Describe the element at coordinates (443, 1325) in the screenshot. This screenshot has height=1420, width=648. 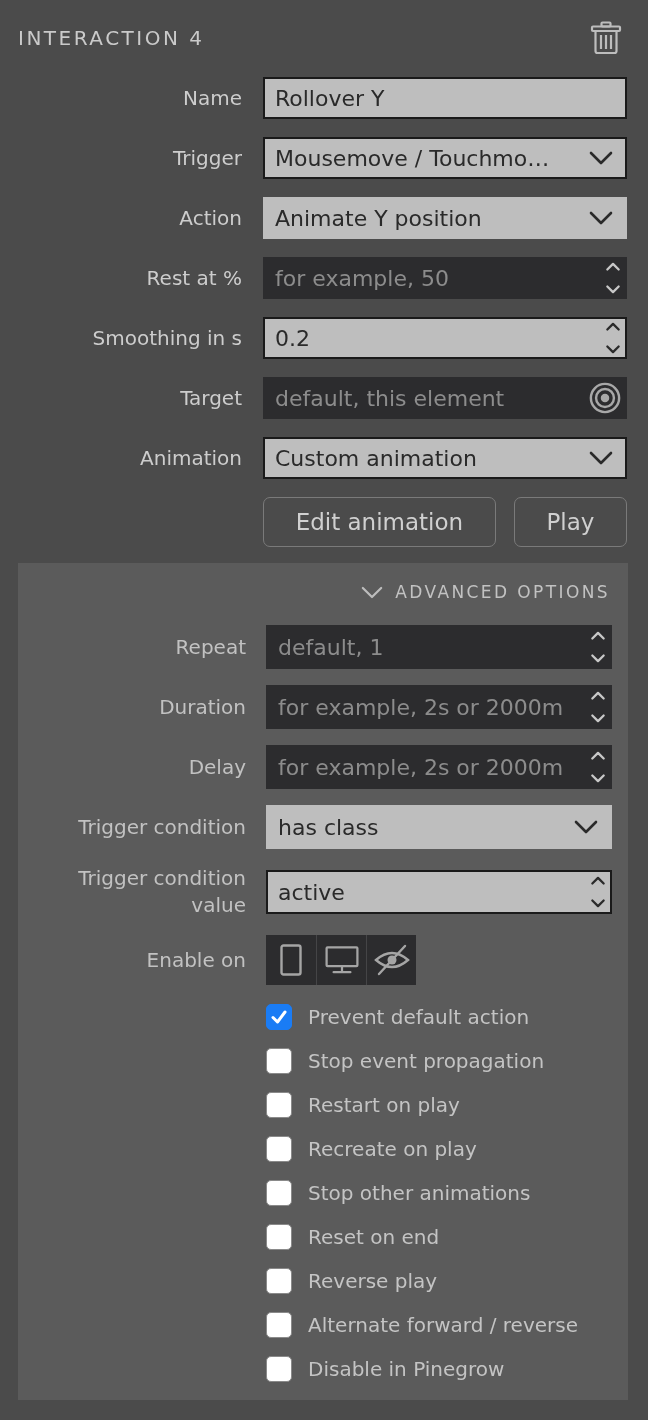
I see `checkbox-label: Alternate forward / reverse` at that location.